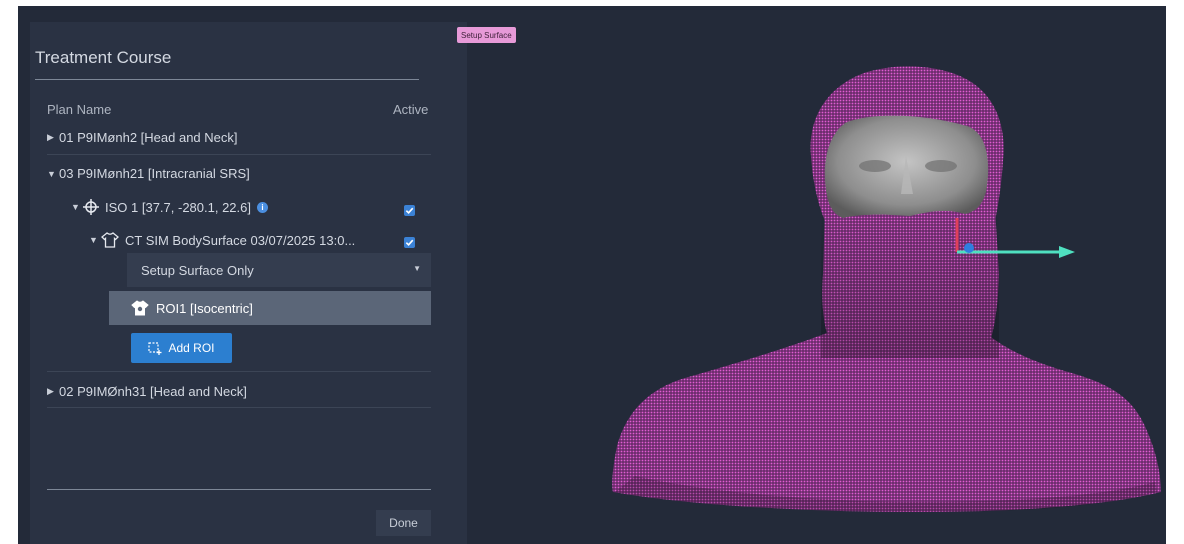 The image size is (1184, 544). What do you see at coordinates (79, 109) in the screenshot?
I see `plan-name-header: Plan Name` at bounding box center [79, 109].